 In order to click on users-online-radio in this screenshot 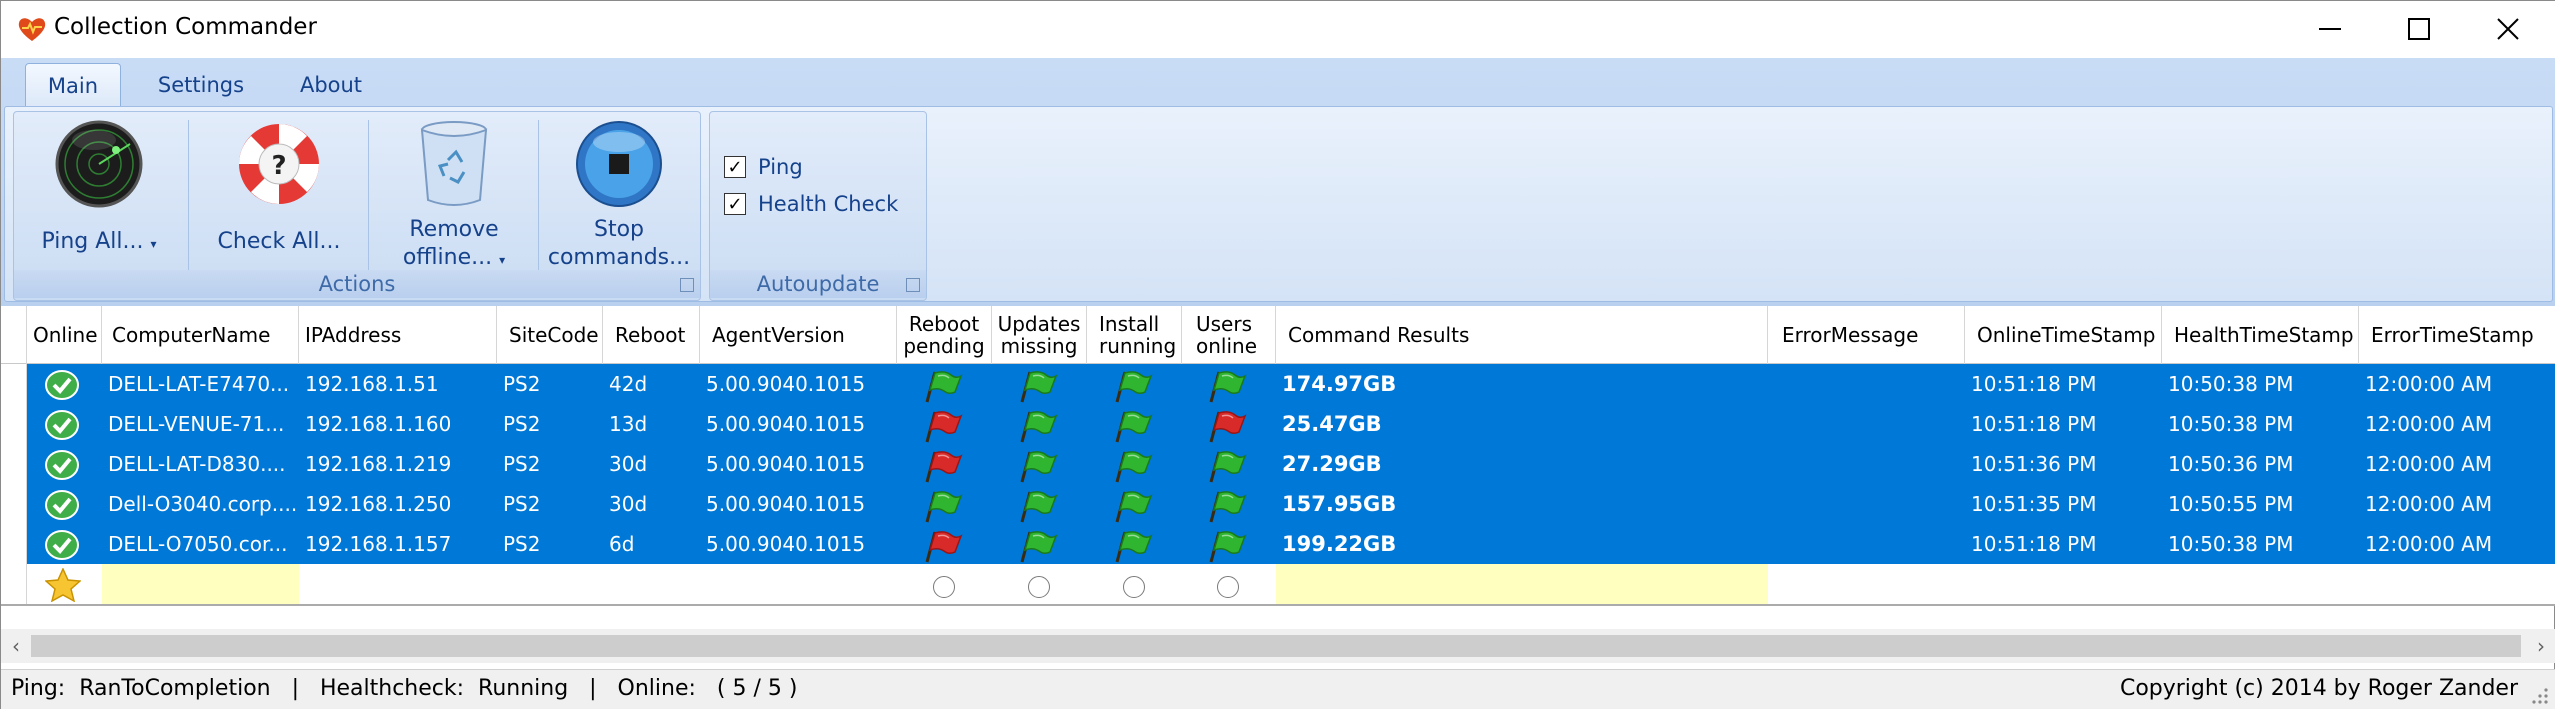, I will do `click(1228, 587)`.